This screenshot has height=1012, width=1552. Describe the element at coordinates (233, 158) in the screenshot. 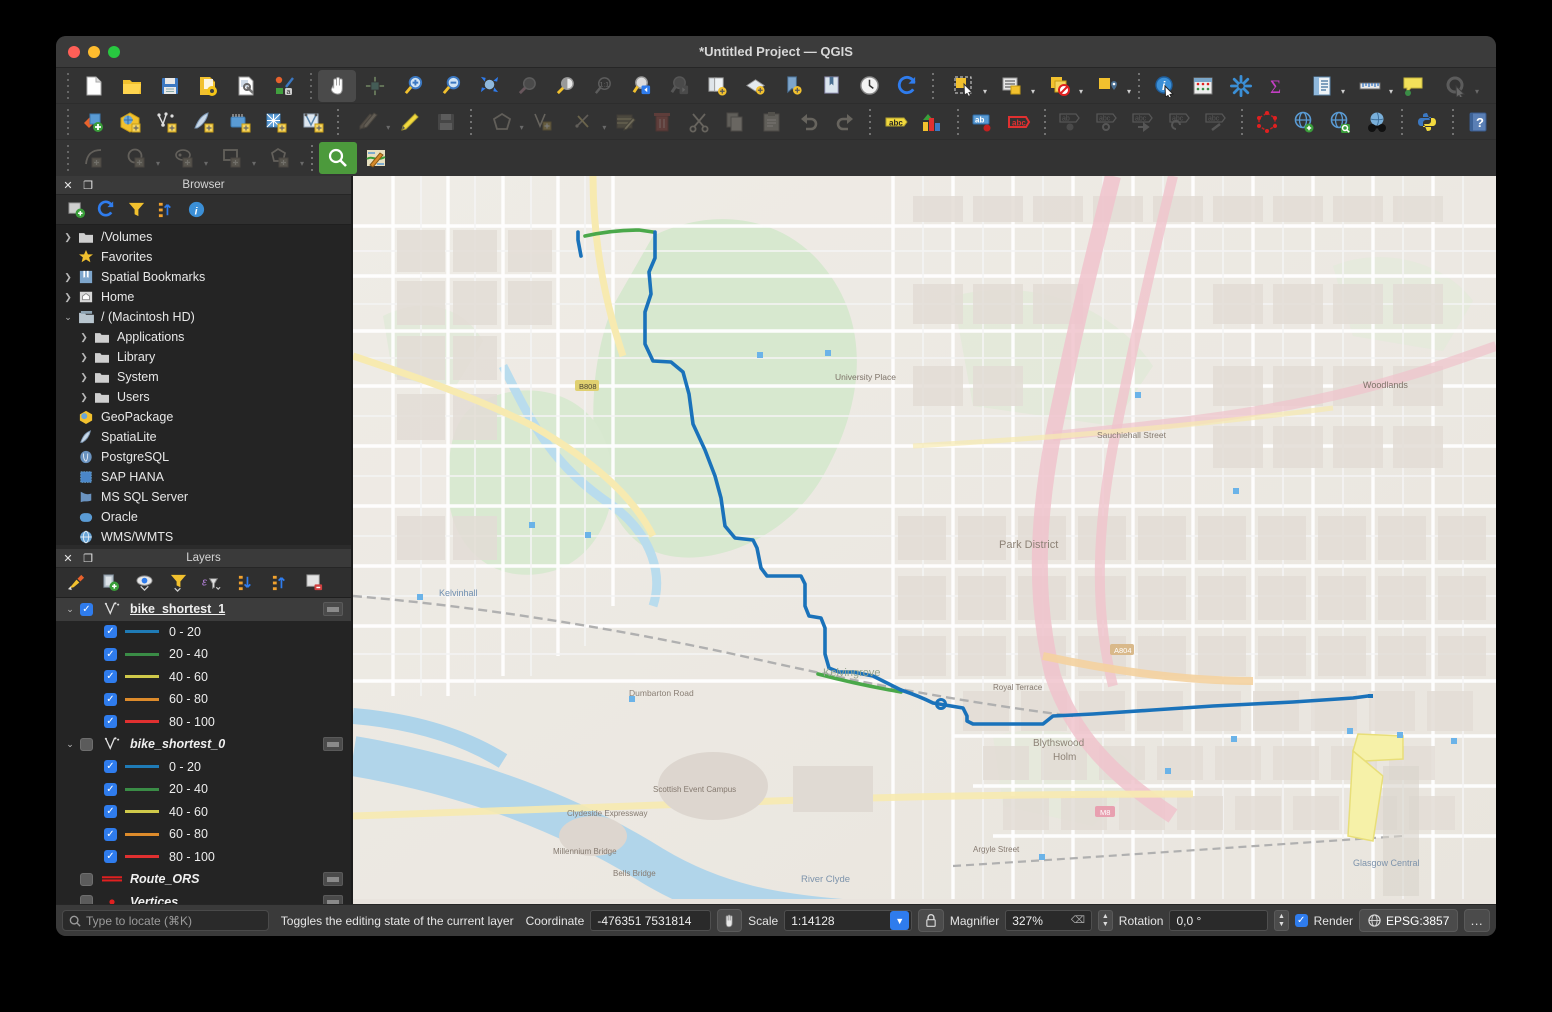

I see `extract-by-extent-icon: ▾` at that location.